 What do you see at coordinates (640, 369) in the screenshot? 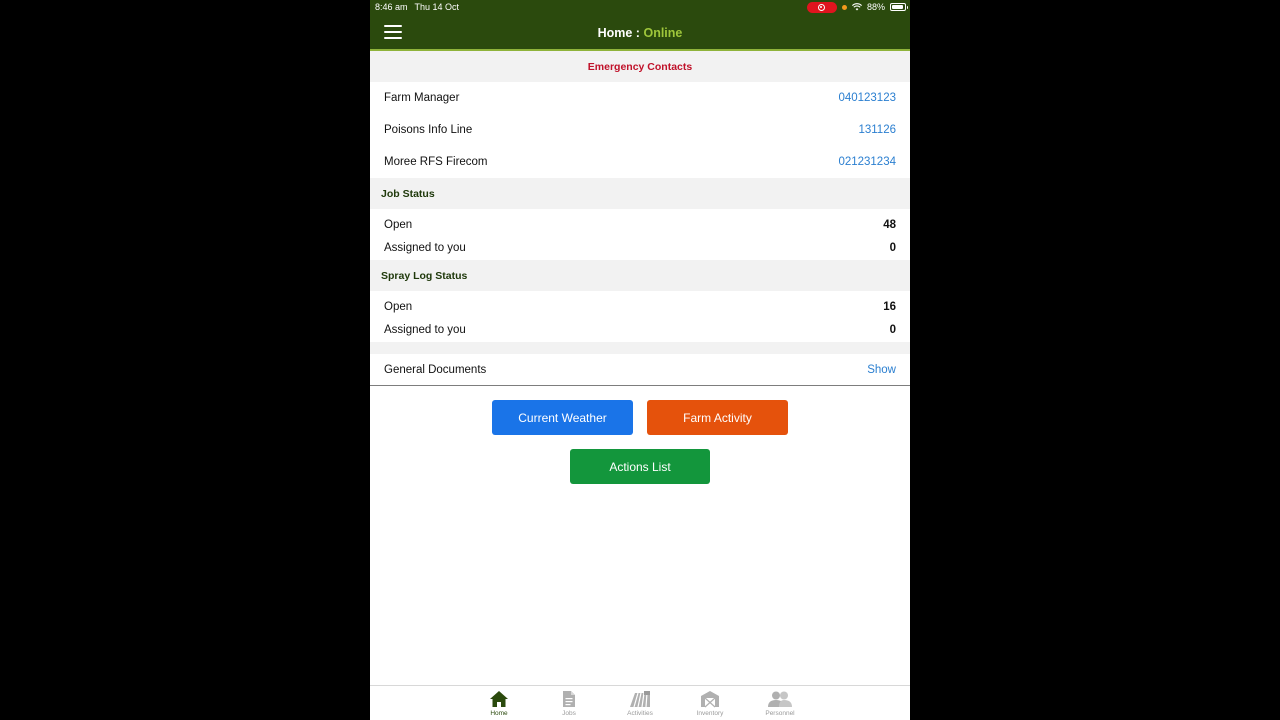
I see `general-documents-row: General Documents Show` at bounding box center [640, 369].